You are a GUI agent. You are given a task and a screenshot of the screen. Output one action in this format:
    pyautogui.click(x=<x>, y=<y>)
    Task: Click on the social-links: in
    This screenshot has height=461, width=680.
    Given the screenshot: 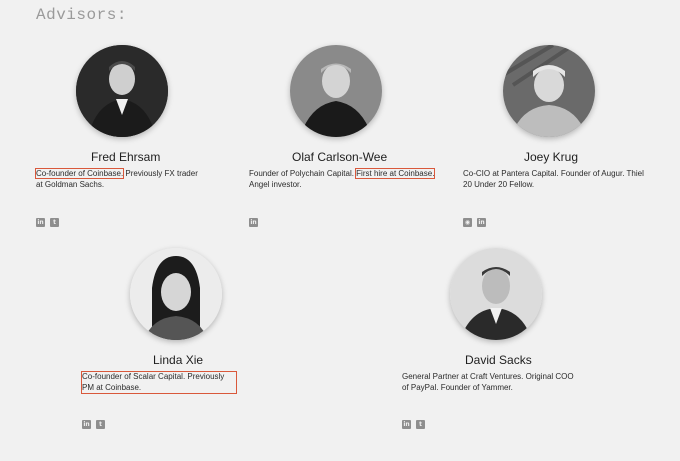 What is the action you would take?
    pyautogui.click(x=253, y=222)
    